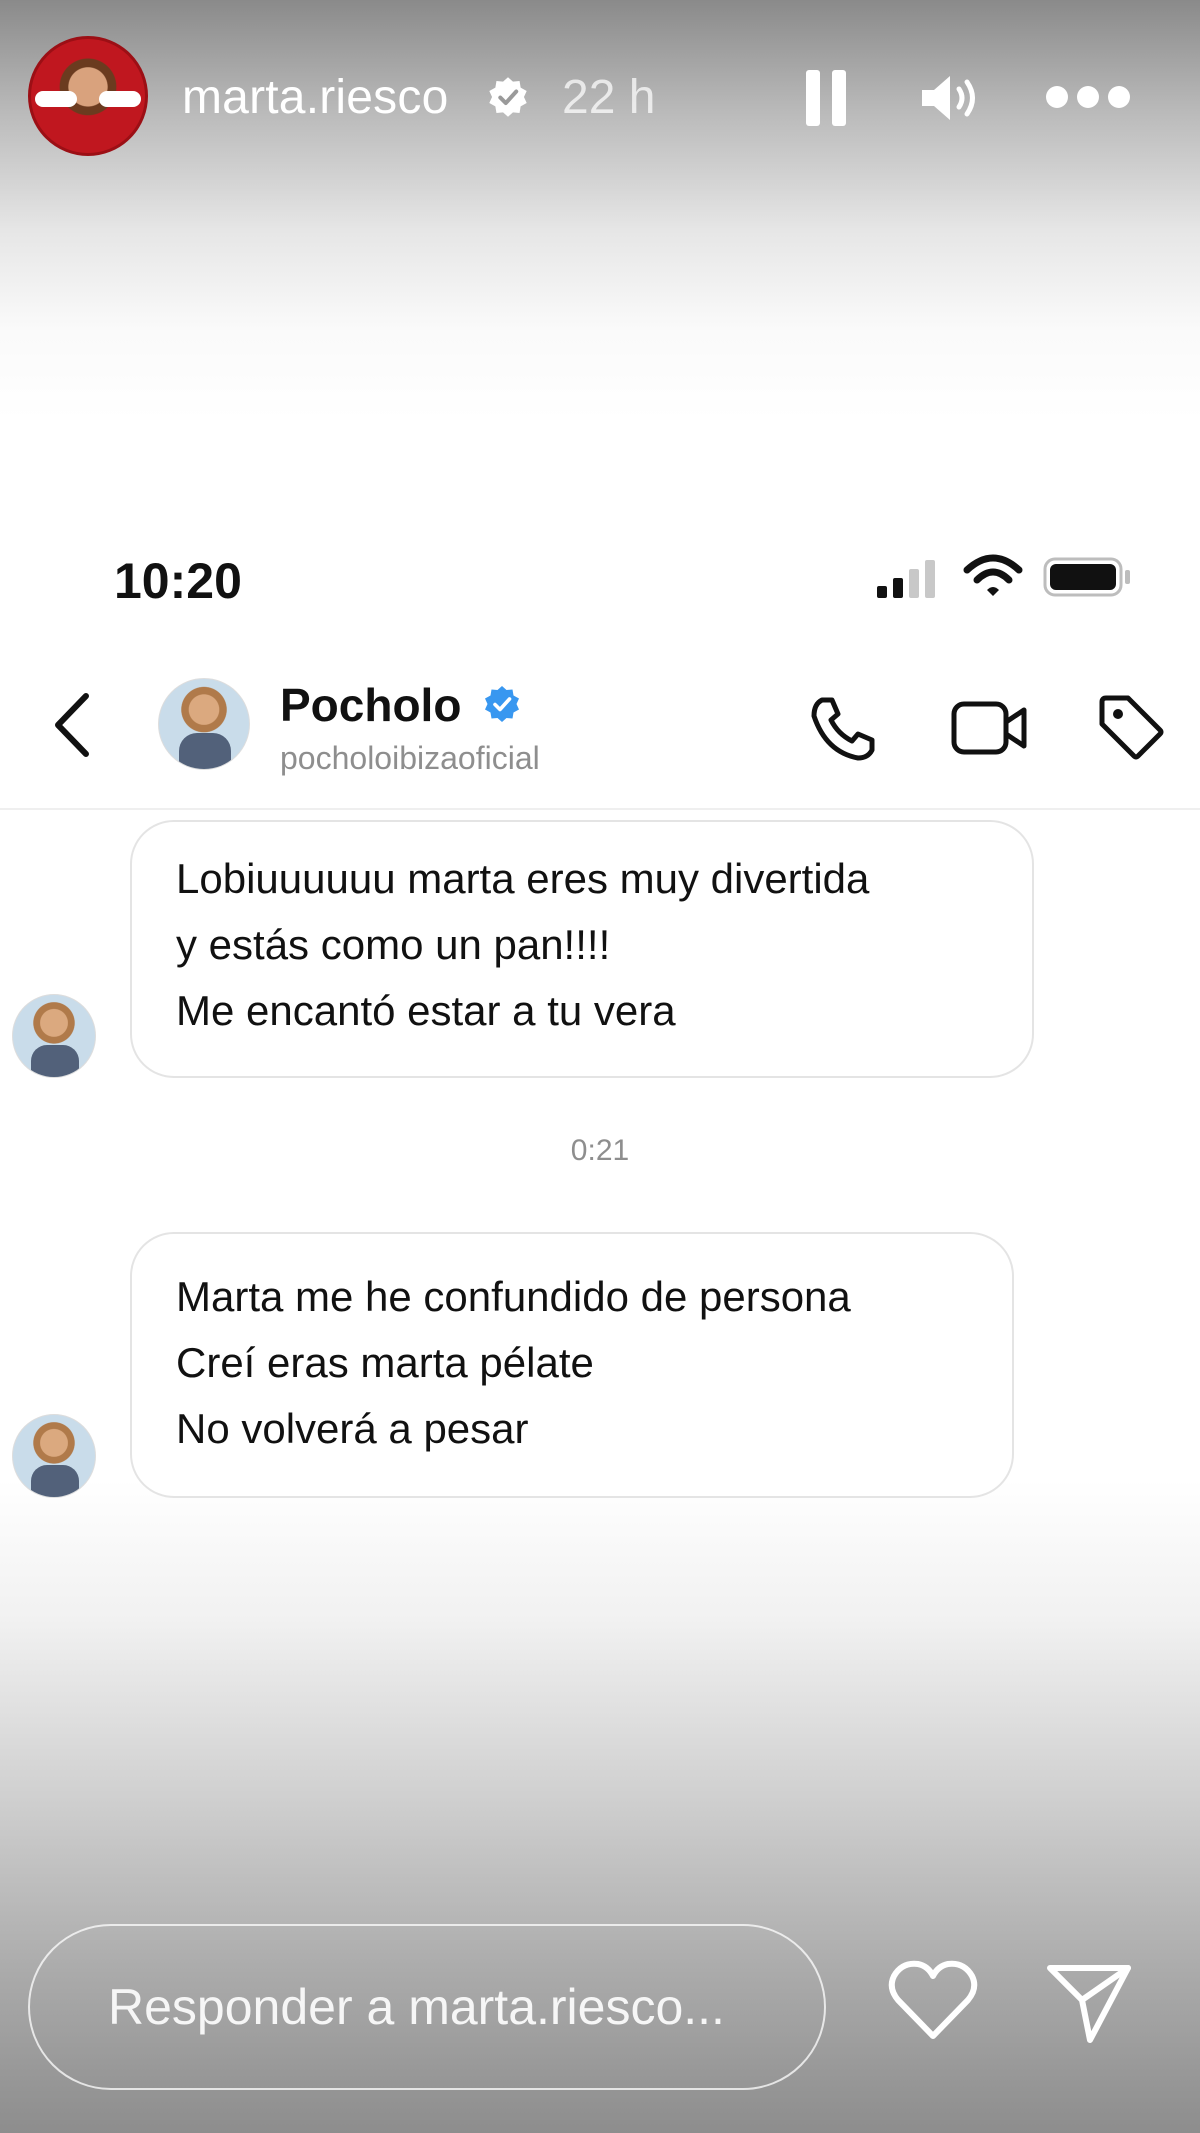 This screenshot has height=2133, width=1200. I want to click on message-line: No volverá a pesar, so click(352, 1428).